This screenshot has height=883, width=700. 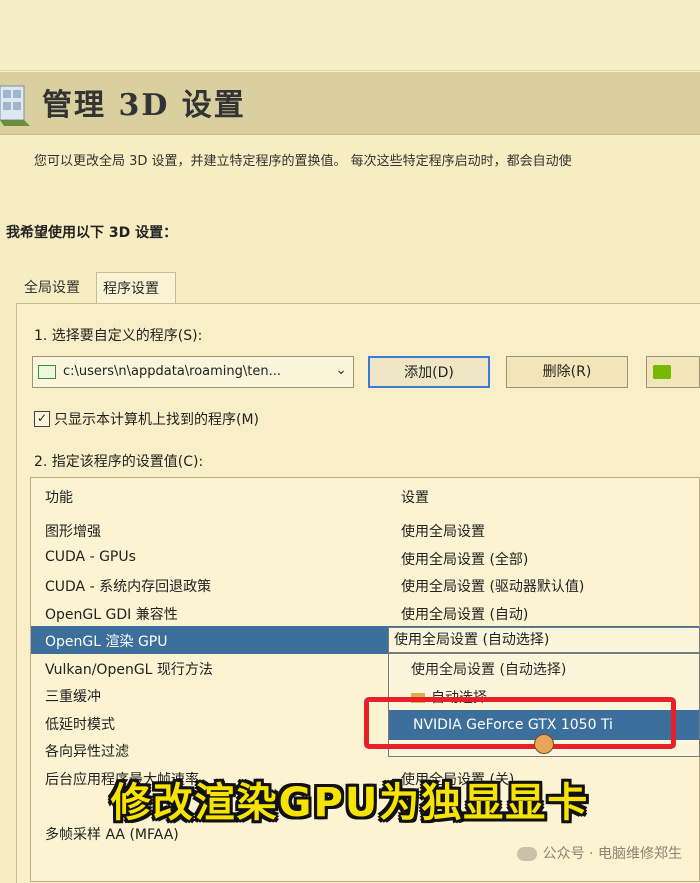 I want to click on feature-name: CUDA - GPUs, so click(x=90, y=556).